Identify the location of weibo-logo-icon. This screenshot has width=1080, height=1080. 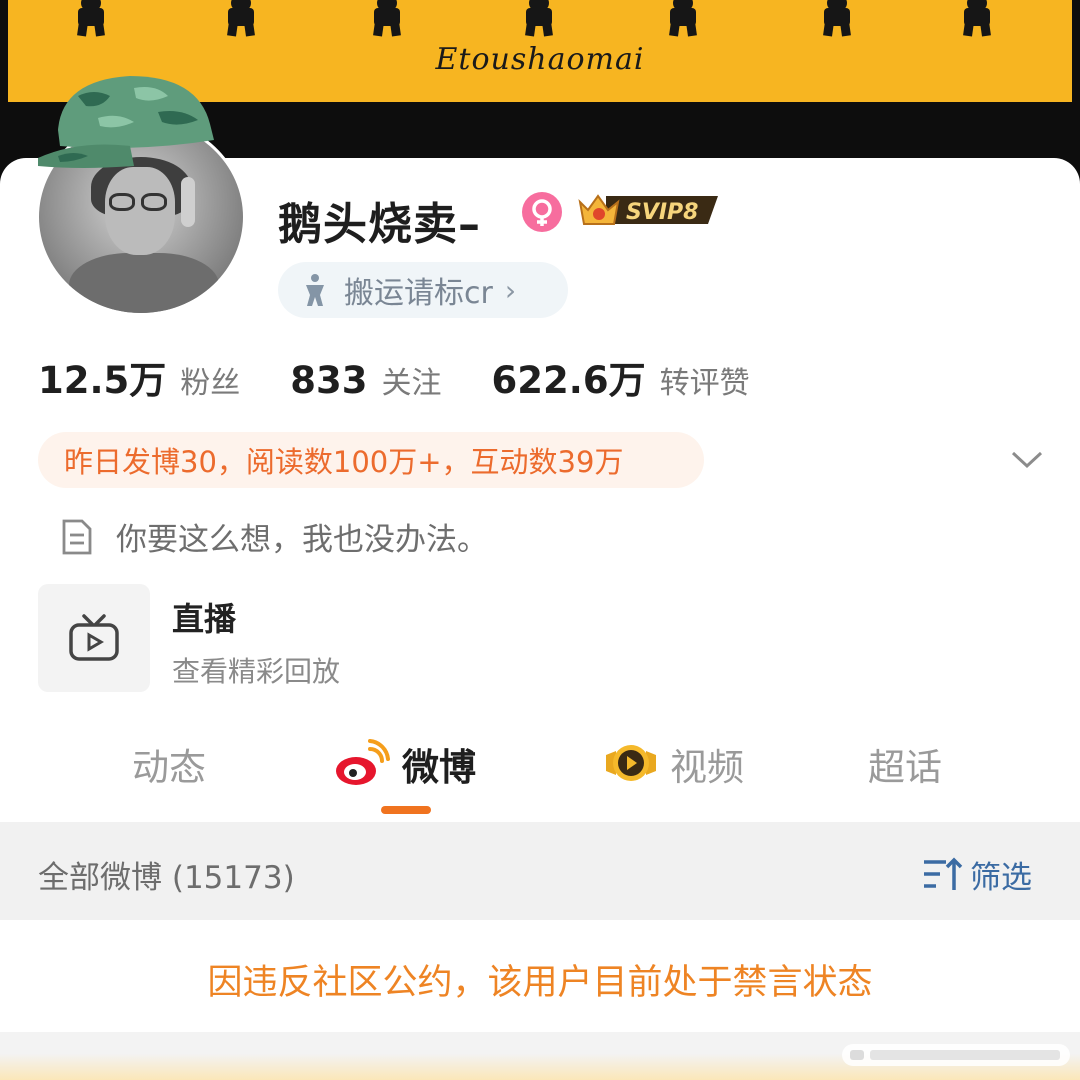
(363, 762).